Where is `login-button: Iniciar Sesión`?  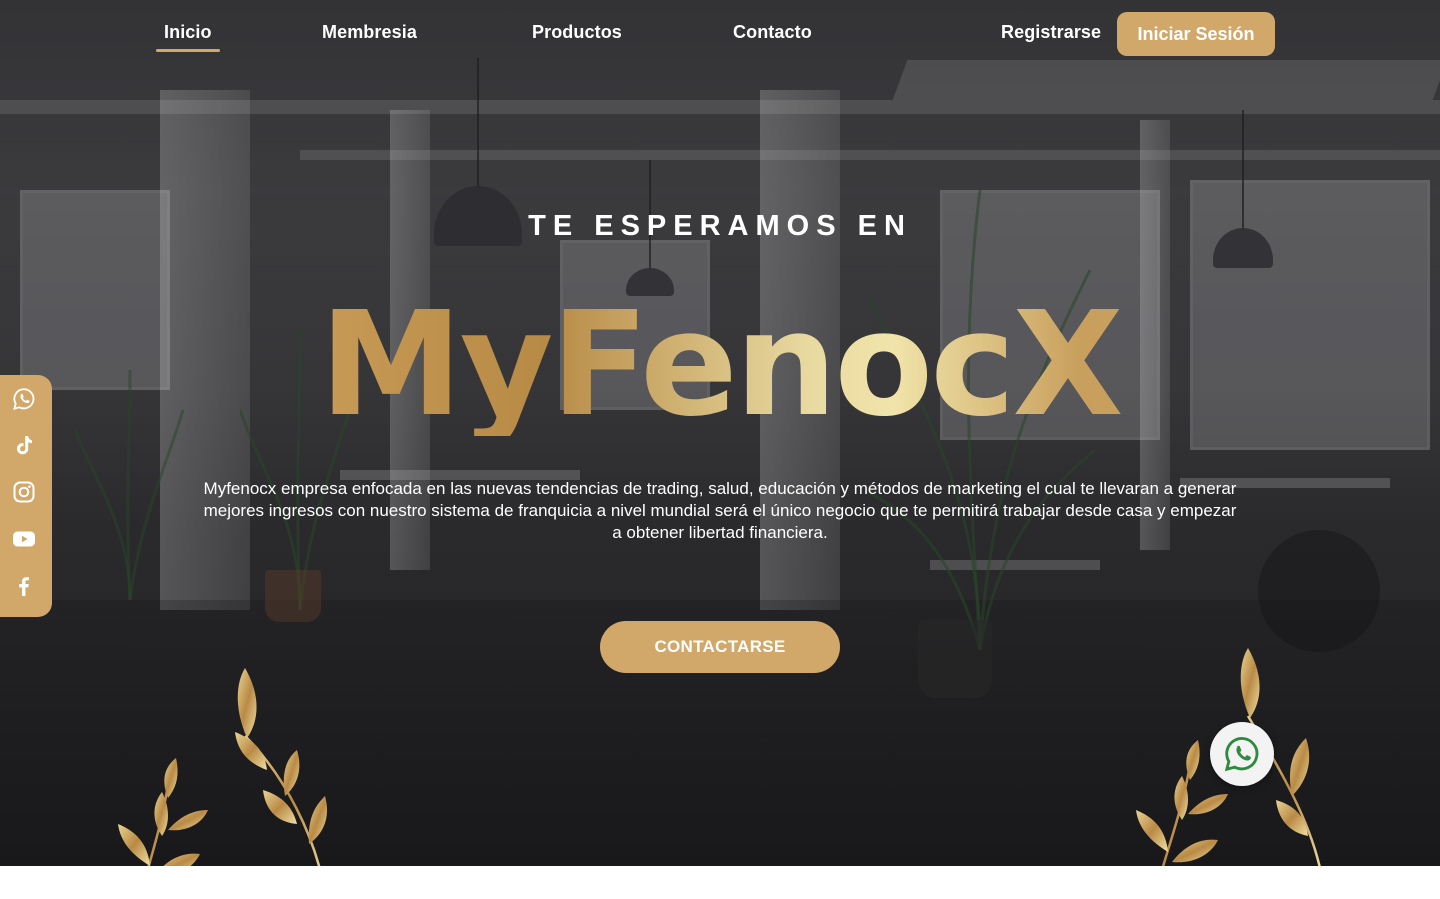
login-button: Iniciar Sesión is located at coordinates (1196, 34).